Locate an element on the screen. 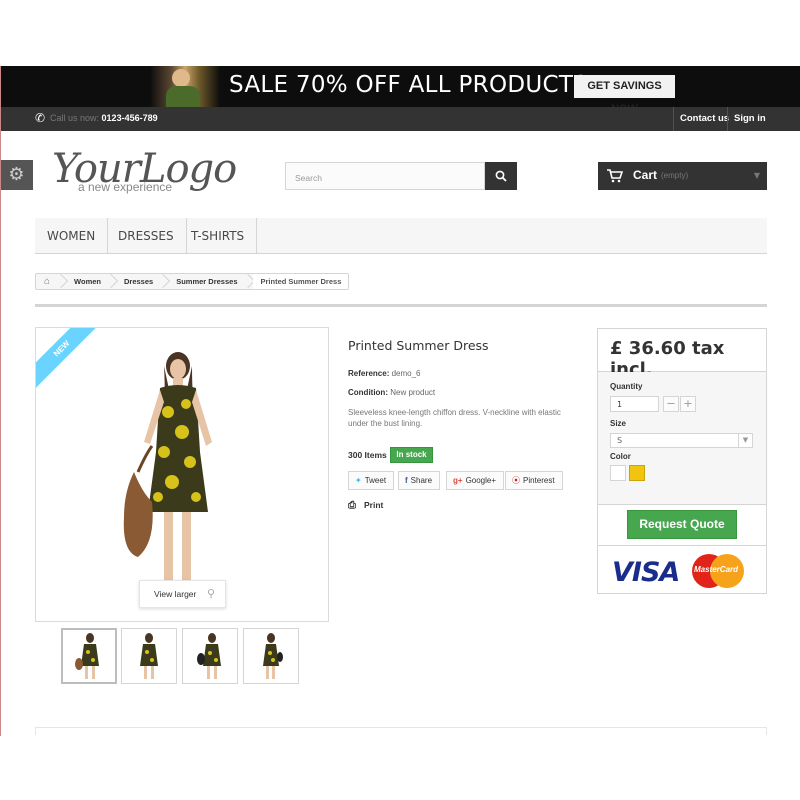  product-reference: Reference: demo_6 is located at coordinates (384, 373).